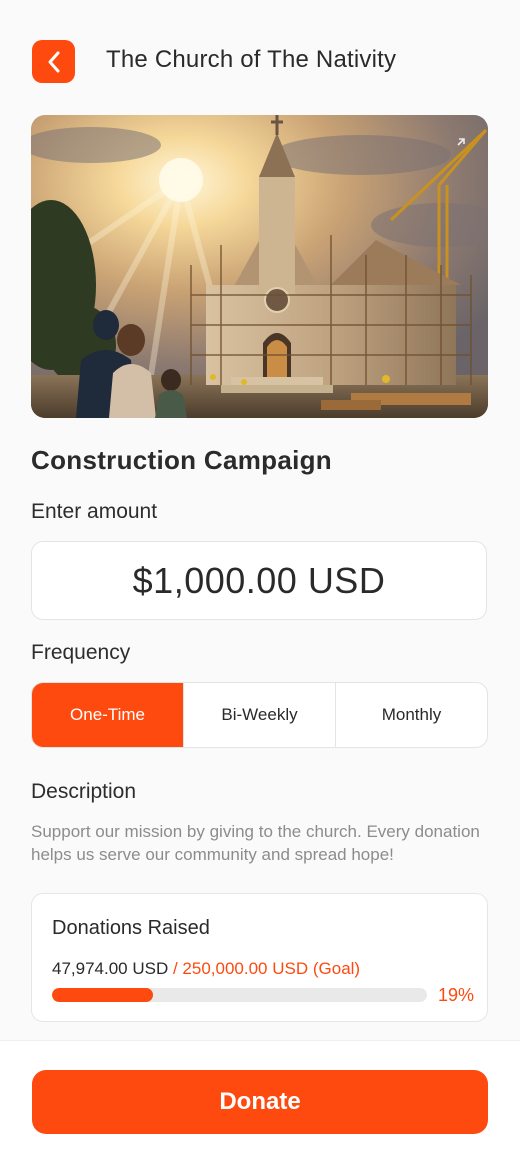  What do you see at coordinates (239, 995) in the screenshot?
I see `progress-bar` at bounding box center [239, 995].